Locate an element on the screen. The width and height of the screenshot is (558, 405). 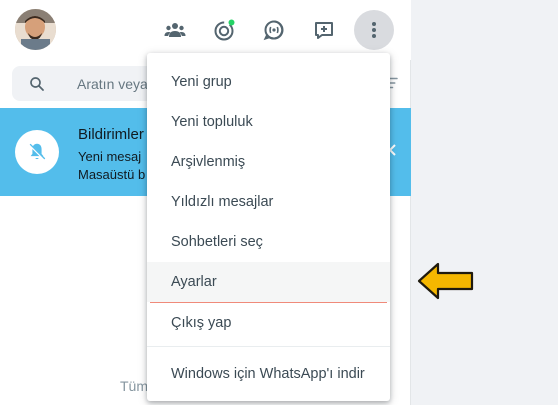
status-icon is located at coordinates (224, 30).